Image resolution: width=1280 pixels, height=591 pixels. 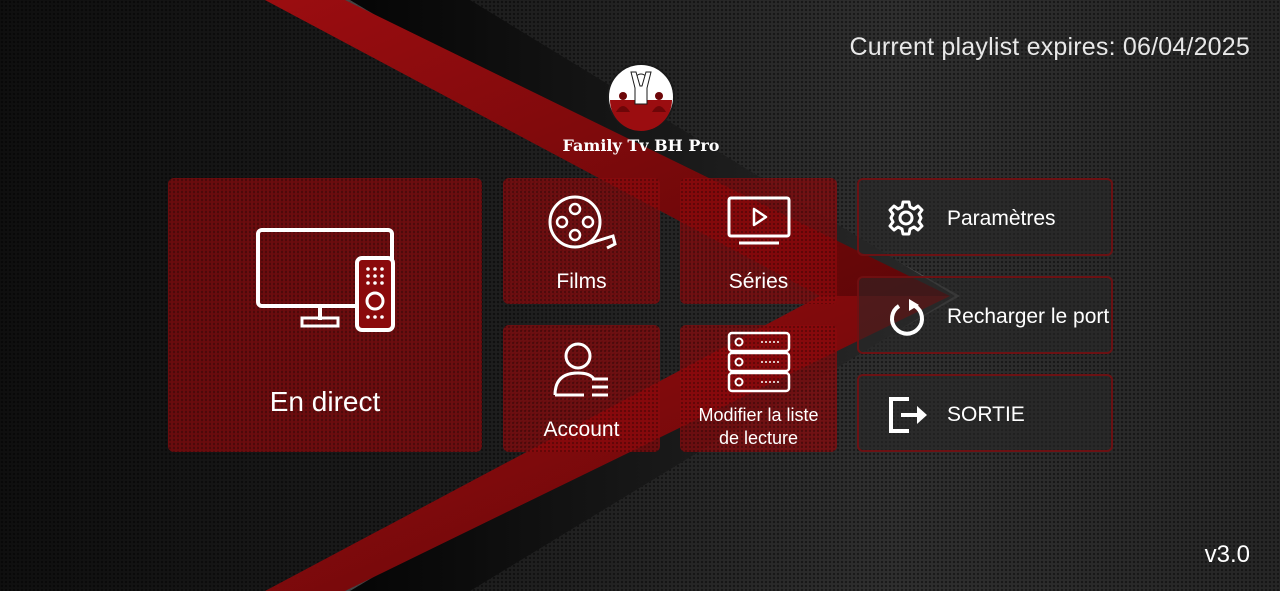 I want to click on live-tv-tile: En direct, so click(x=325, y=315).